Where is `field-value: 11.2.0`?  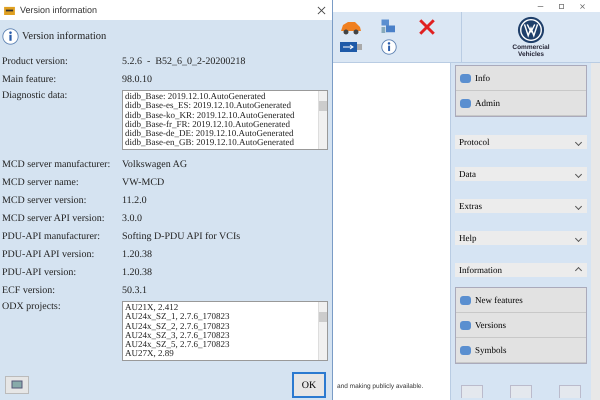
field-value: 11.2.0 is located at coordinates (134, 200).